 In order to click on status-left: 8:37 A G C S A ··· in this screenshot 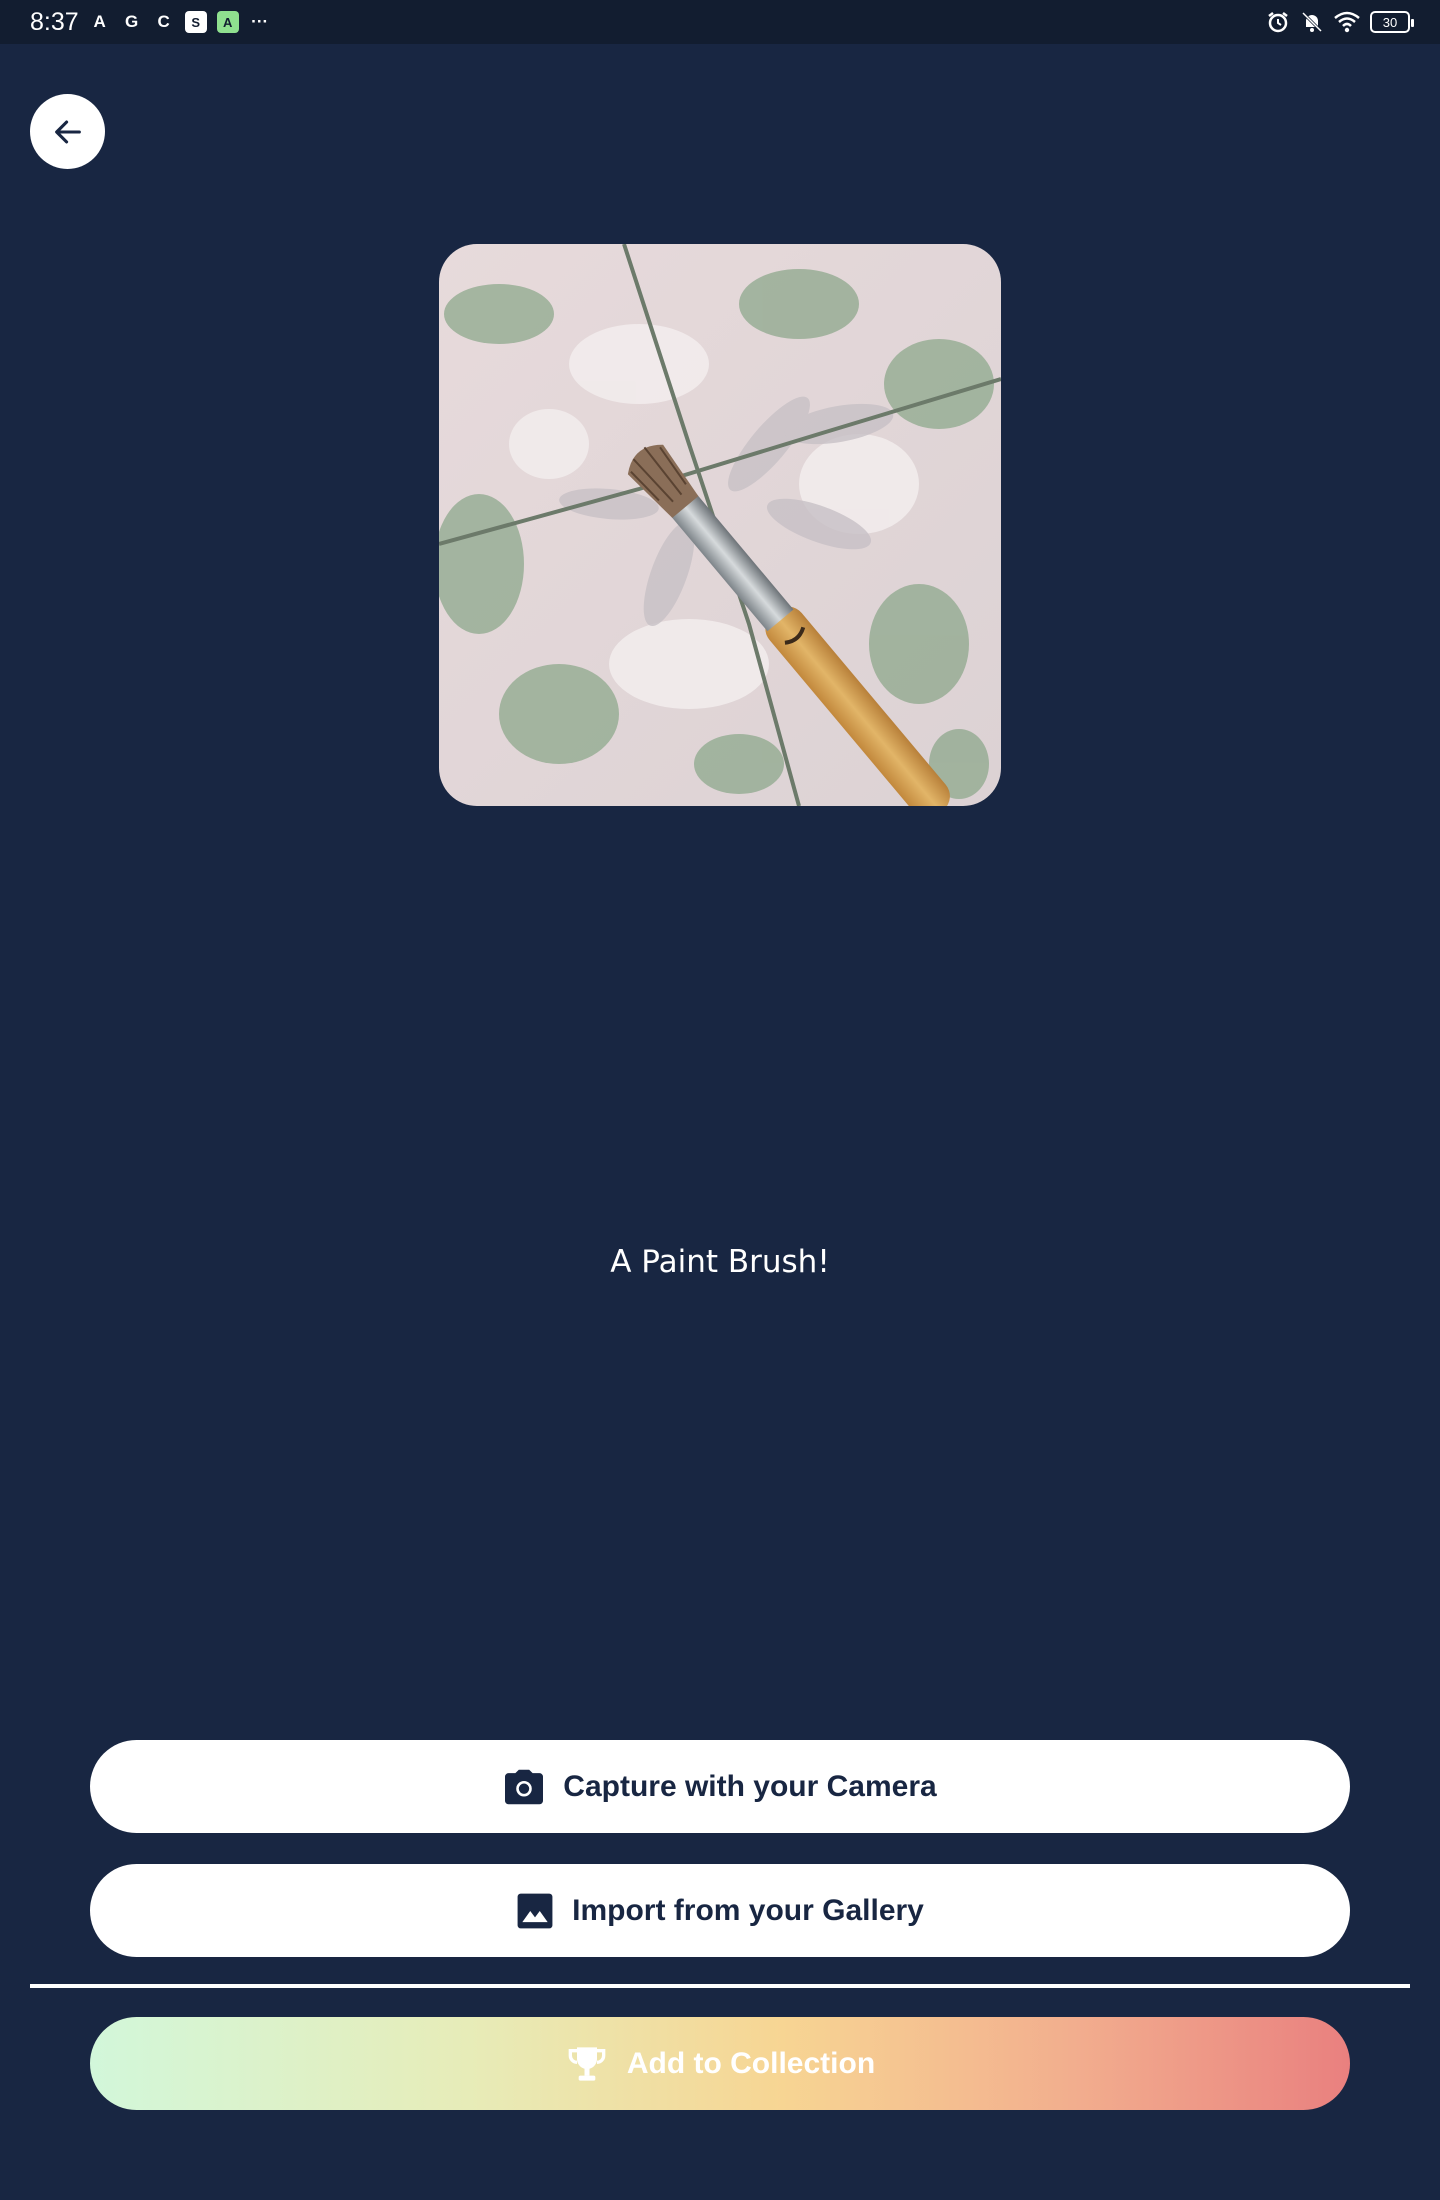, I will do `click(150, 22)`.